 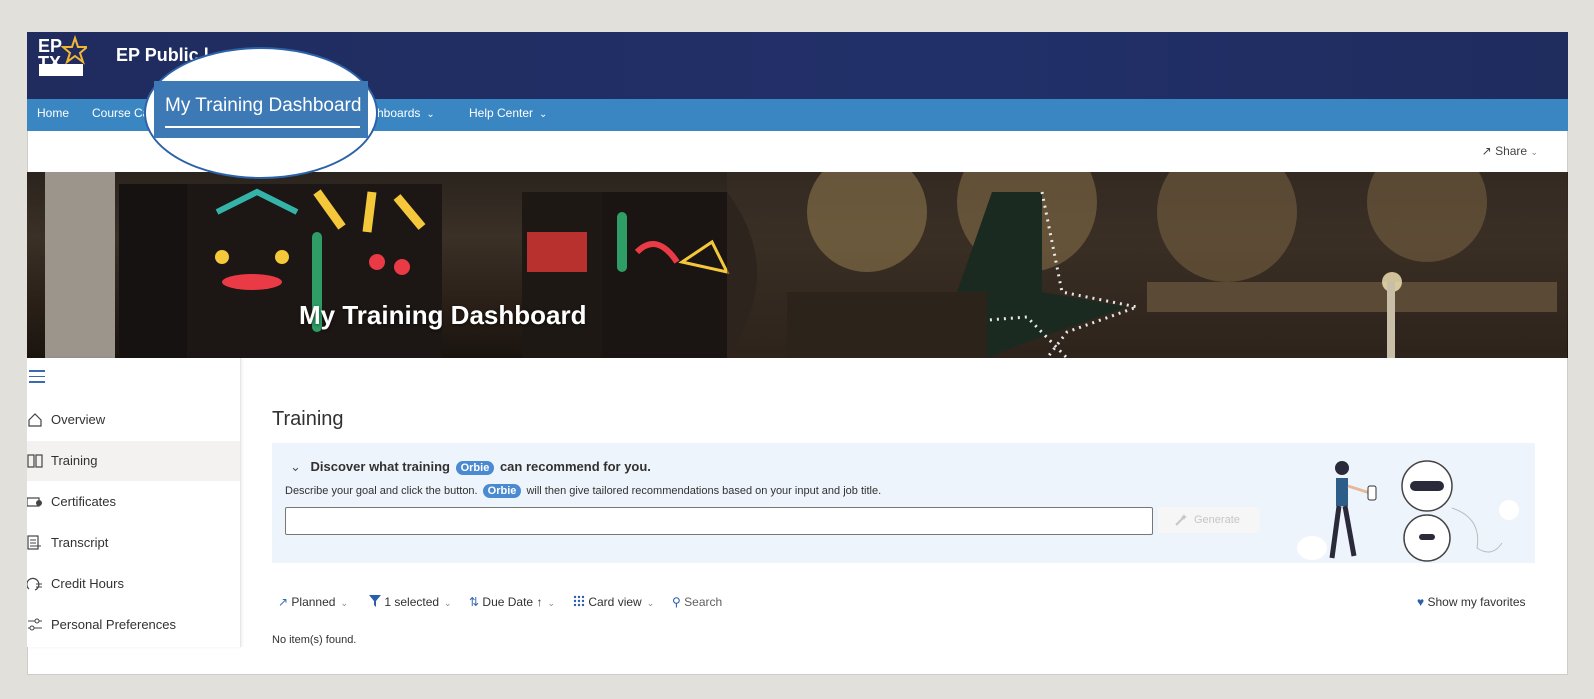 I want to click on sidebar-item-transcript: Transcript, so click(x=133, y=543).